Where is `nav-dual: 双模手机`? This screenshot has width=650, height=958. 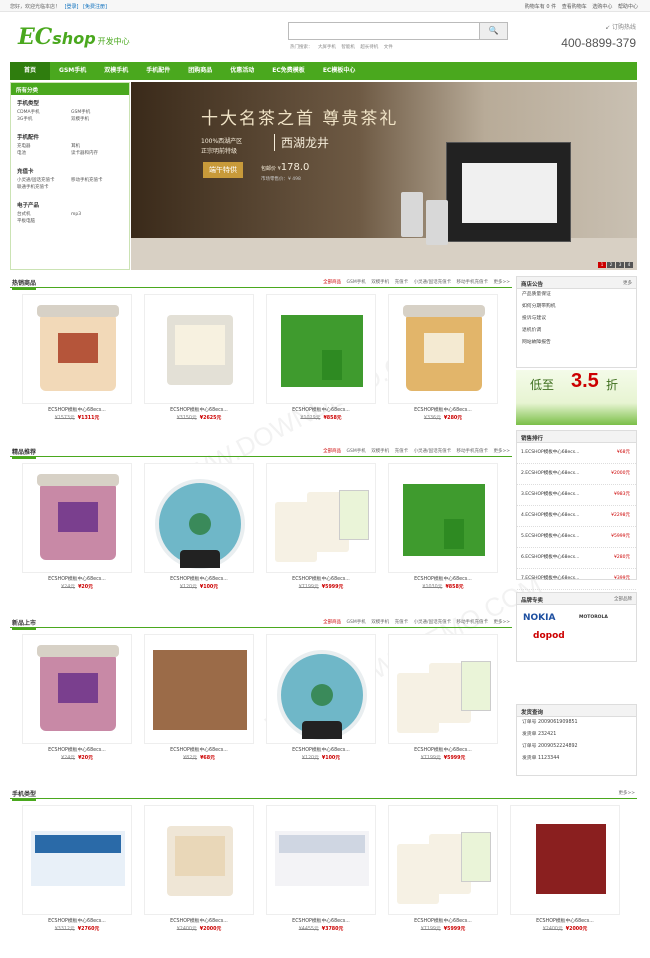
nav-dual: 双模手机 is located at coordinates (116, 71).